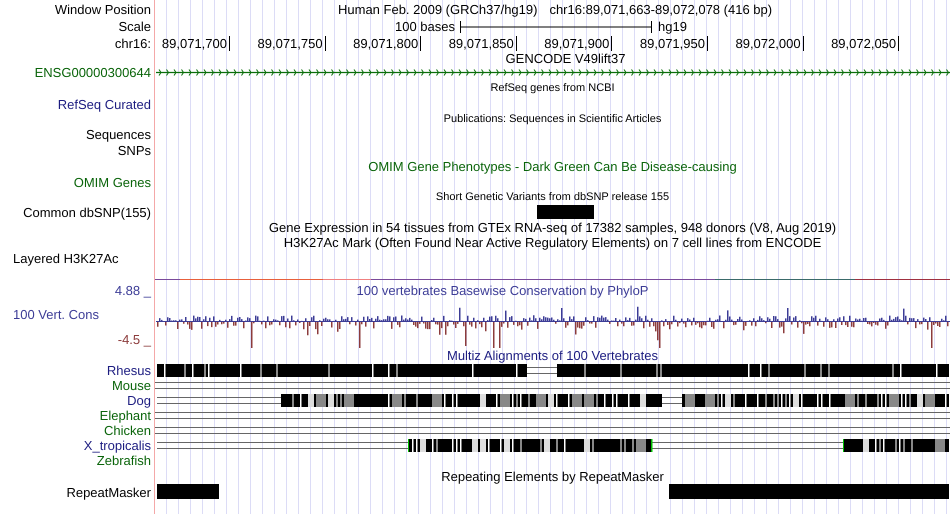  What do you see at coordinates (553, 72) in the screenshot?
I see `gene-drawing` at bounding box center [553, 72].